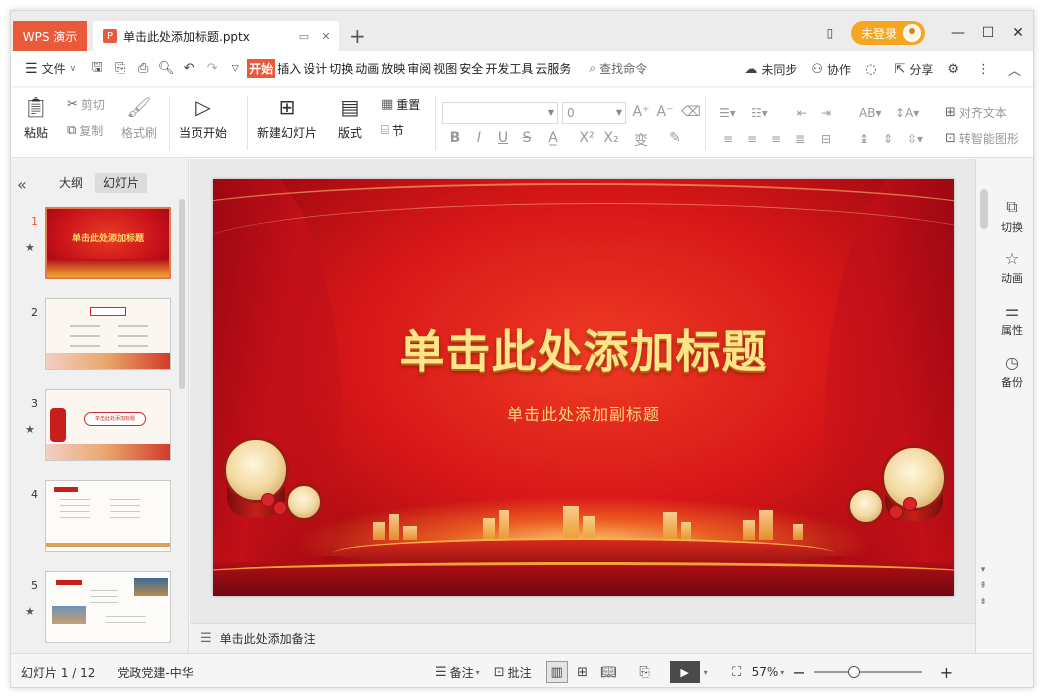  Describe the element at coordinates (752, 139) in the screenshot. I see `align-center-icon: ≡` at that location.